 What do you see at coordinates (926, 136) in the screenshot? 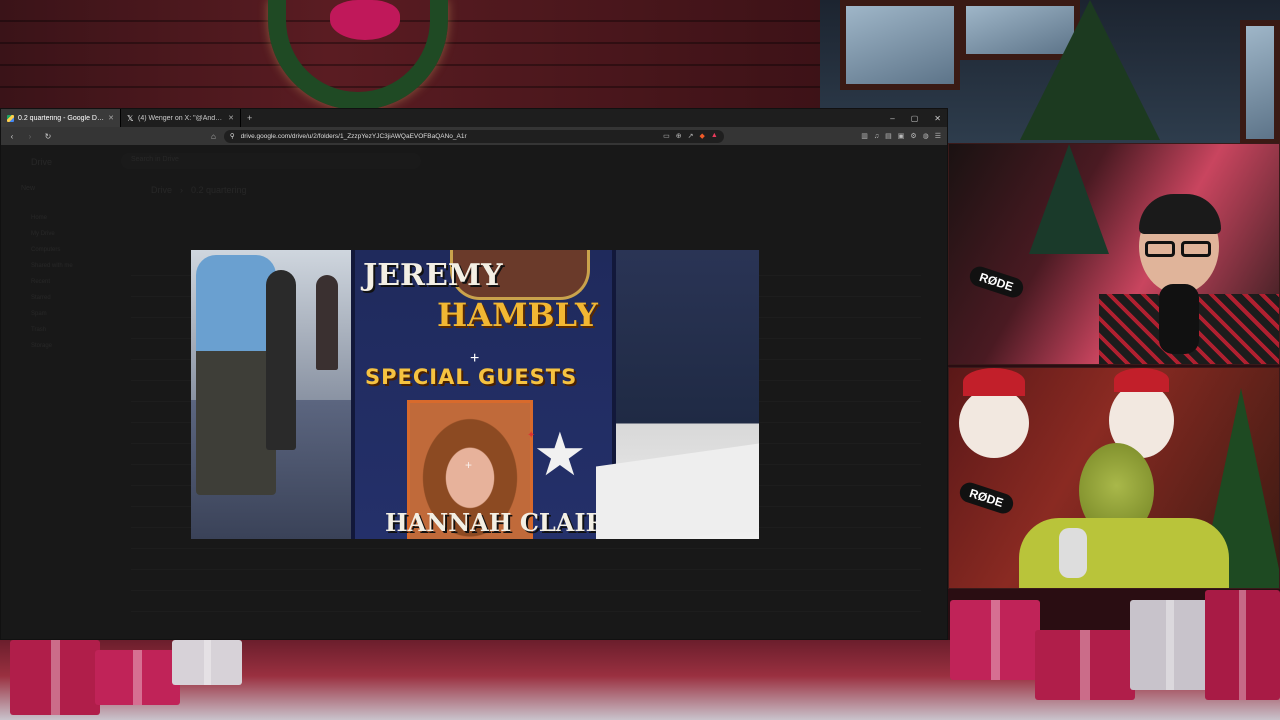
I see `vpn-icon: ◍` at bounding box center [926, 136].